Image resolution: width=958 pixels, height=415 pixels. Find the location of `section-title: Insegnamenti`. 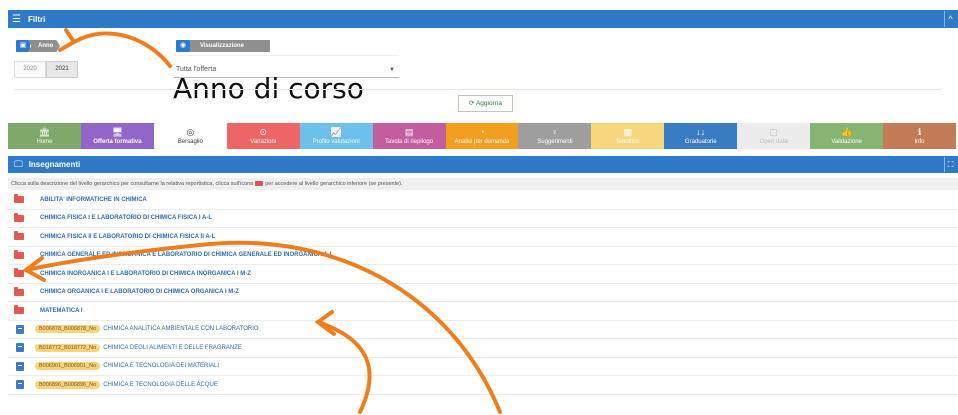

section-title: Insegnamenti is located at coordinates (54, 164).